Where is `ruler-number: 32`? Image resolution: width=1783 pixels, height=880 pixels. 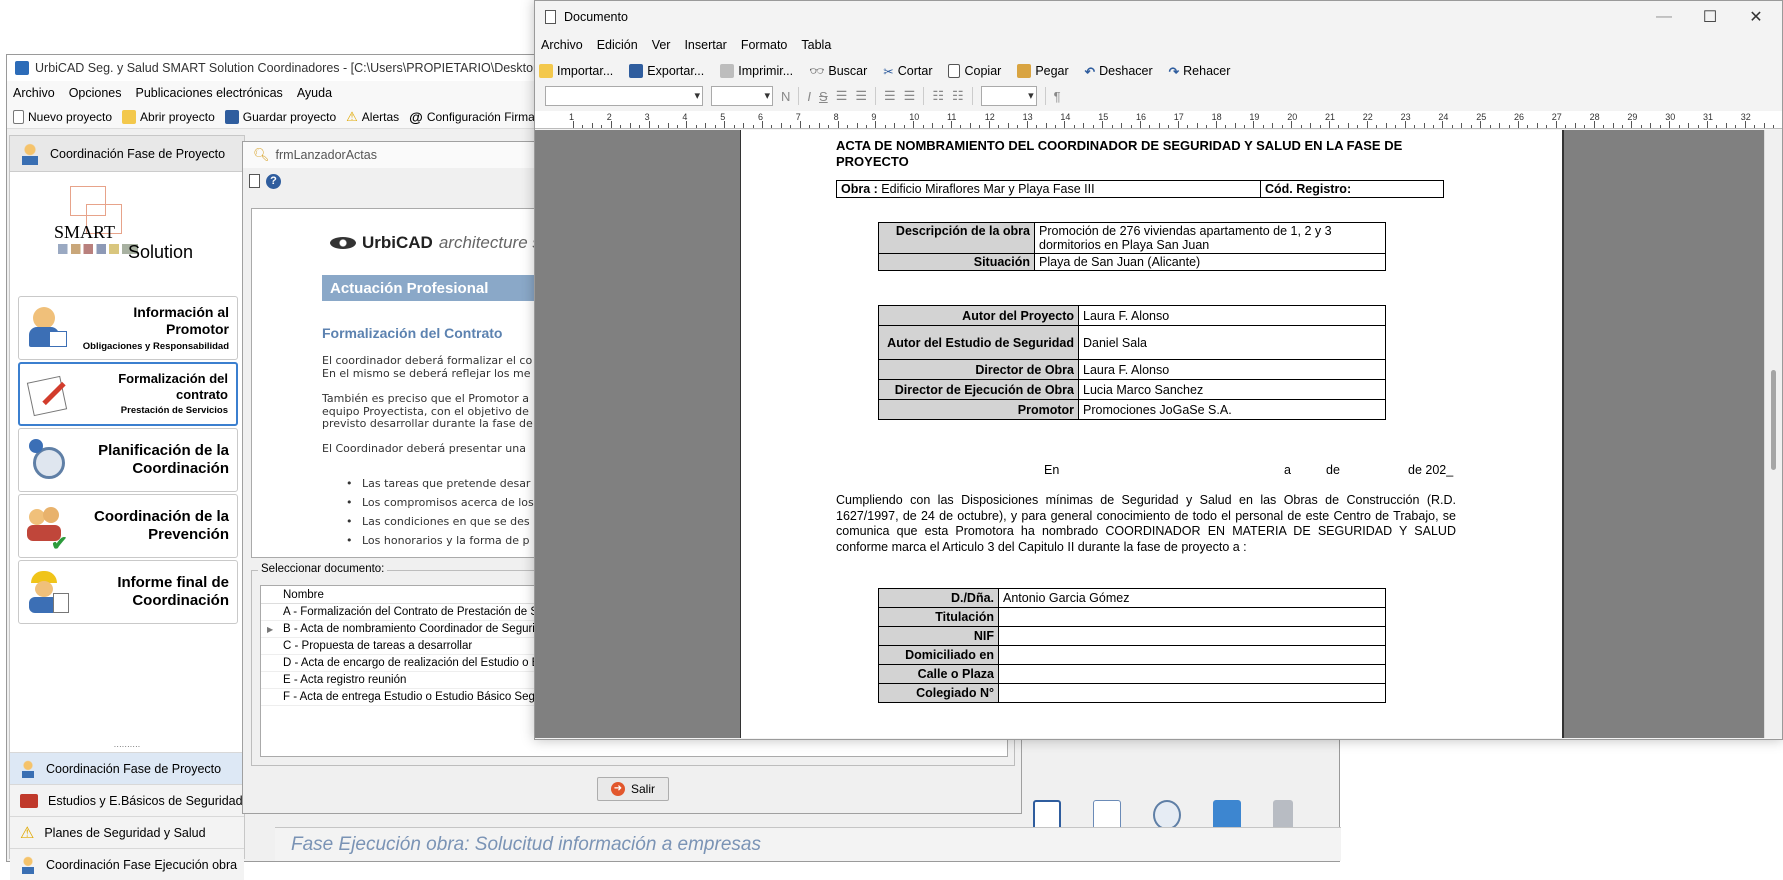 ruler-number: 32 is located at coordinates (1745, 117).